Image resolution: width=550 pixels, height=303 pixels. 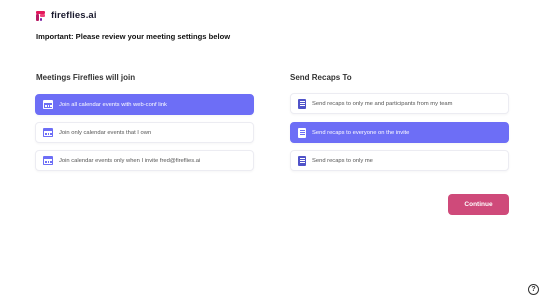 What do you see at coordinates (86, 77) in the screenshot?
I see `meetings-section-title: Meetings Fireflies will join` at bounding box center [86, 77].